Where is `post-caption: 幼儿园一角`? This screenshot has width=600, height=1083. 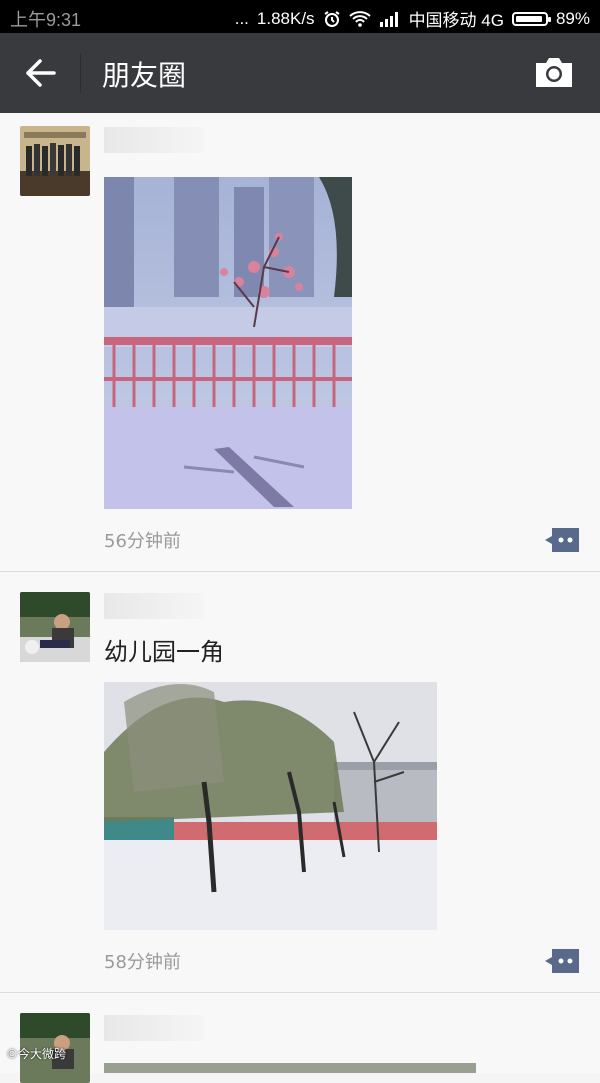
post-caption: 幼儿园一角 is located at coordinates (164, 652).